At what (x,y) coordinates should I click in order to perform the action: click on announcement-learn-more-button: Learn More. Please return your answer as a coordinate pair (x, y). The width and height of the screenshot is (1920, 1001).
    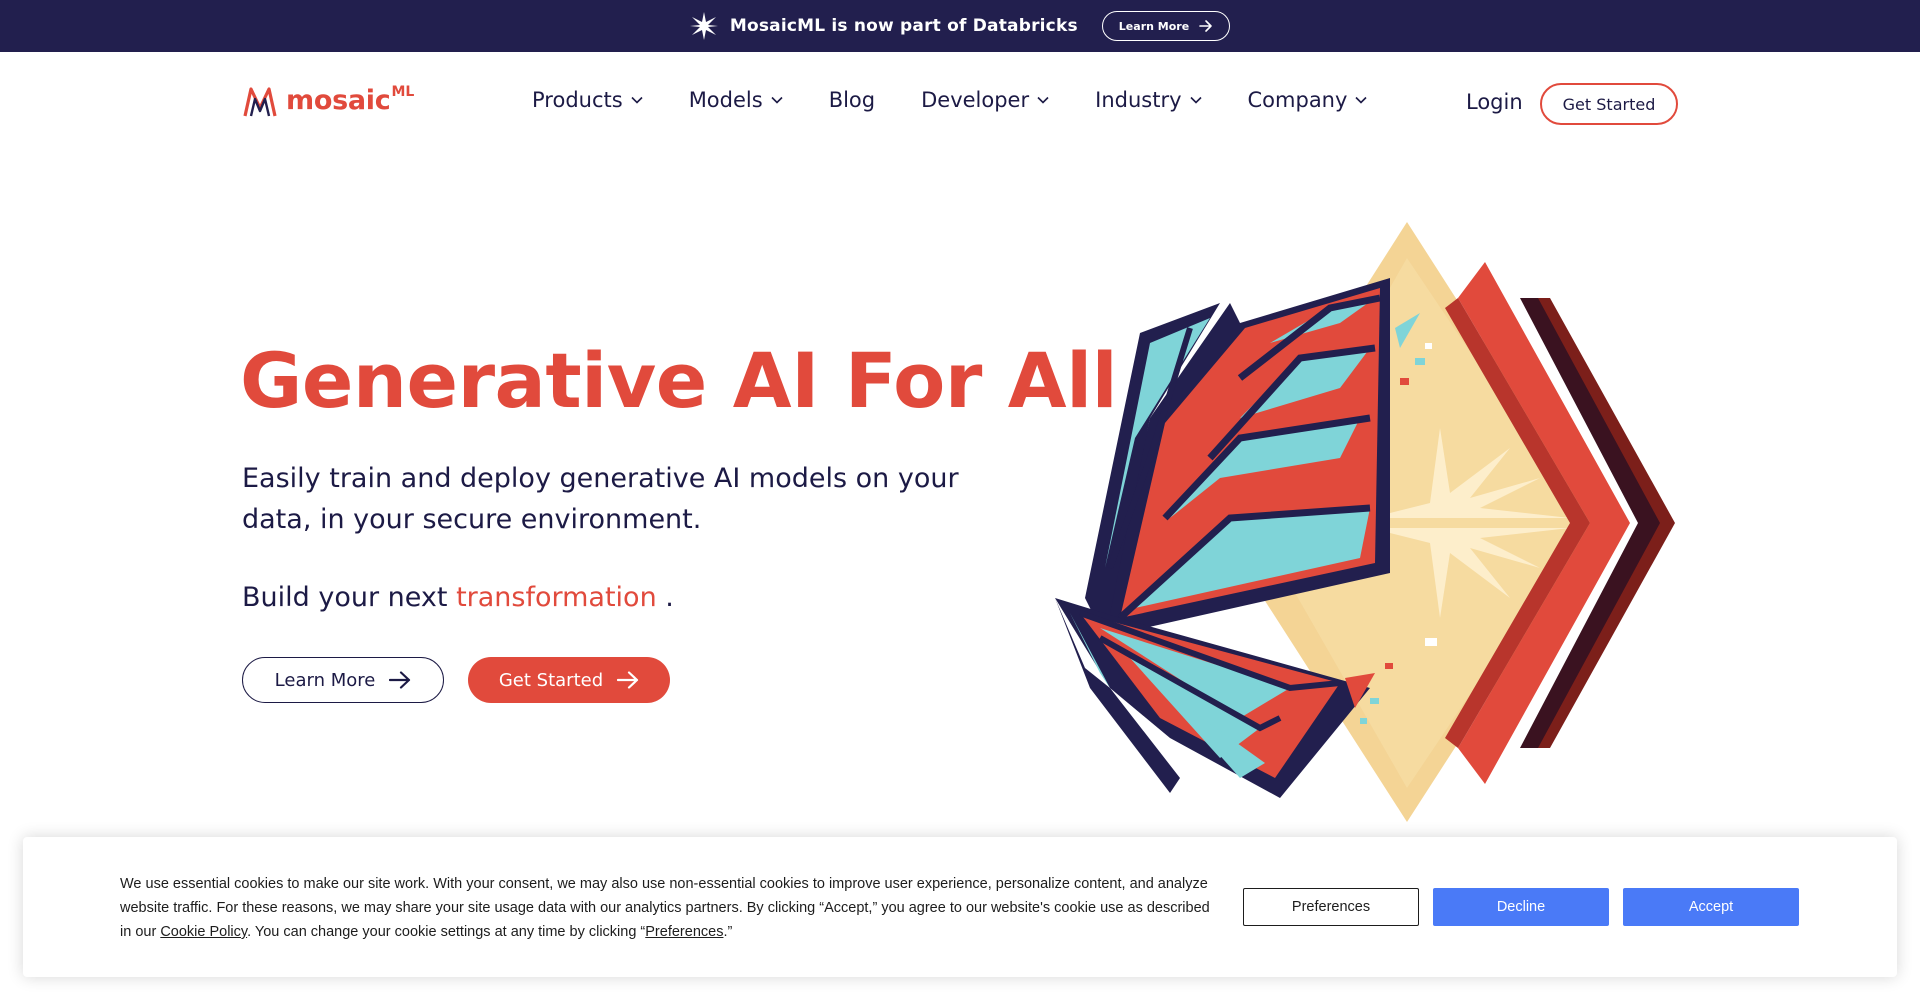
    Looking at the image, I should click on (1166, 26).